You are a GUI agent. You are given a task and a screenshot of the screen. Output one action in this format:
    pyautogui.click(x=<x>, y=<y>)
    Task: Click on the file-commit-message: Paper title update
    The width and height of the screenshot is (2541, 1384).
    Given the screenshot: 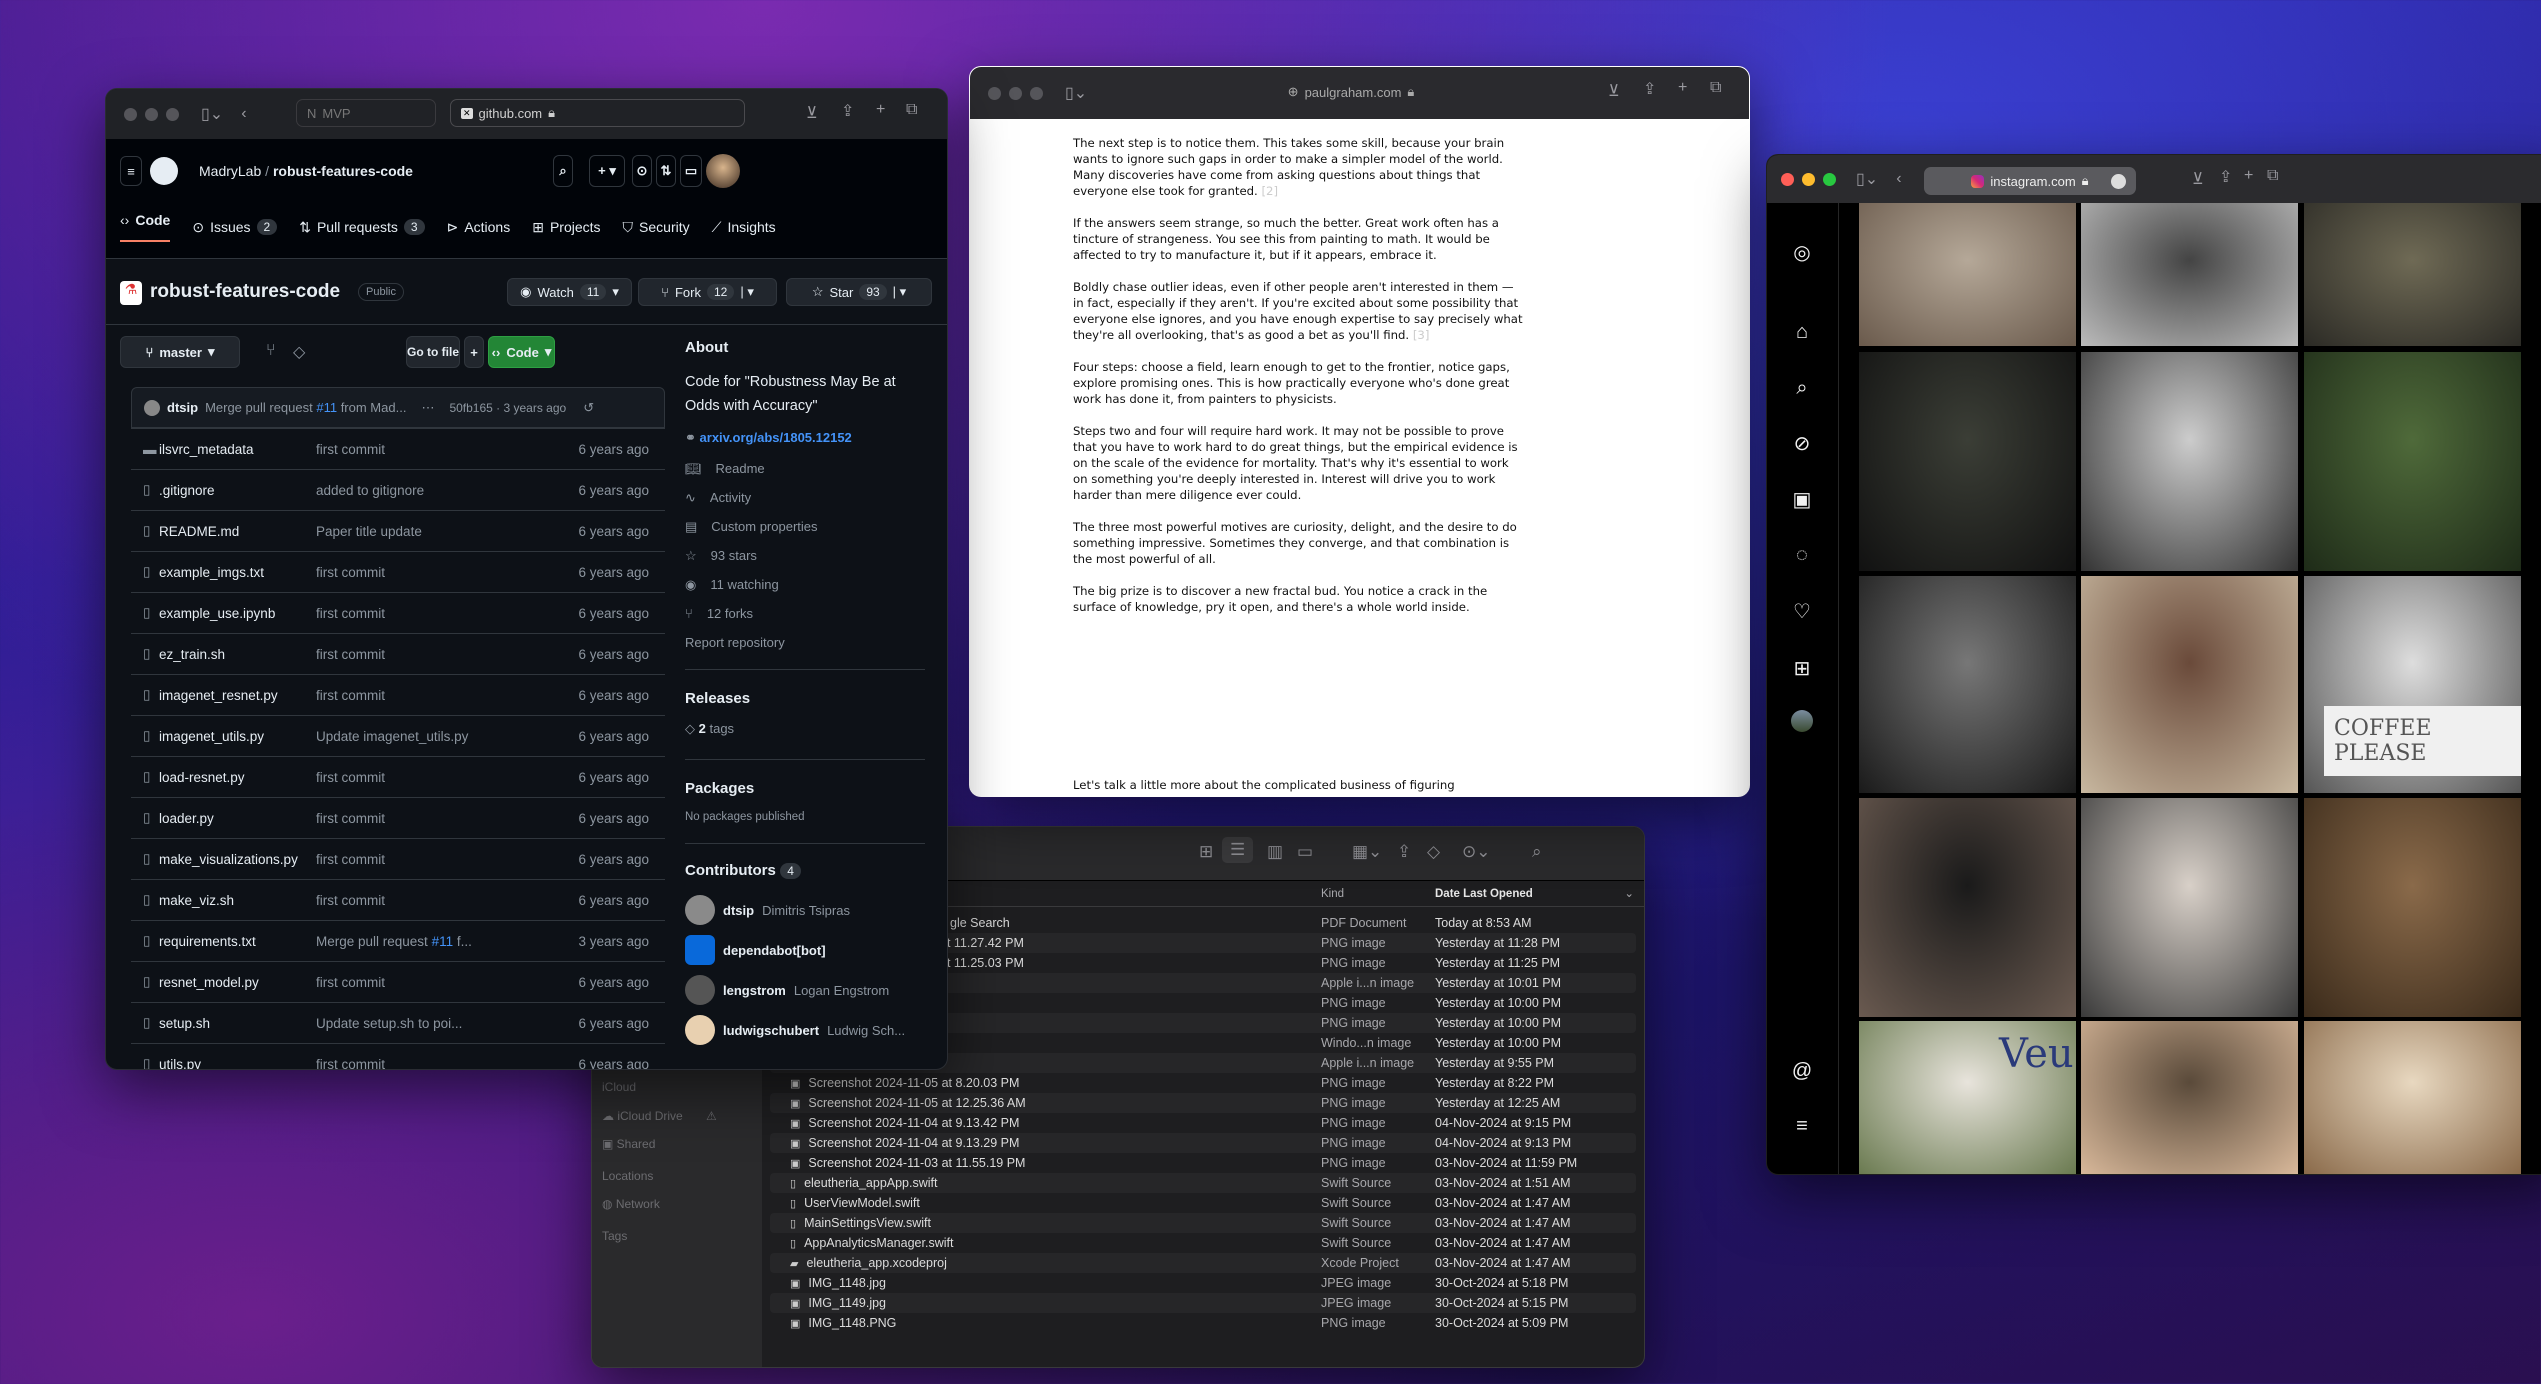 What is the action you would take?
    pyautogui.click(x=436, y=531)
    